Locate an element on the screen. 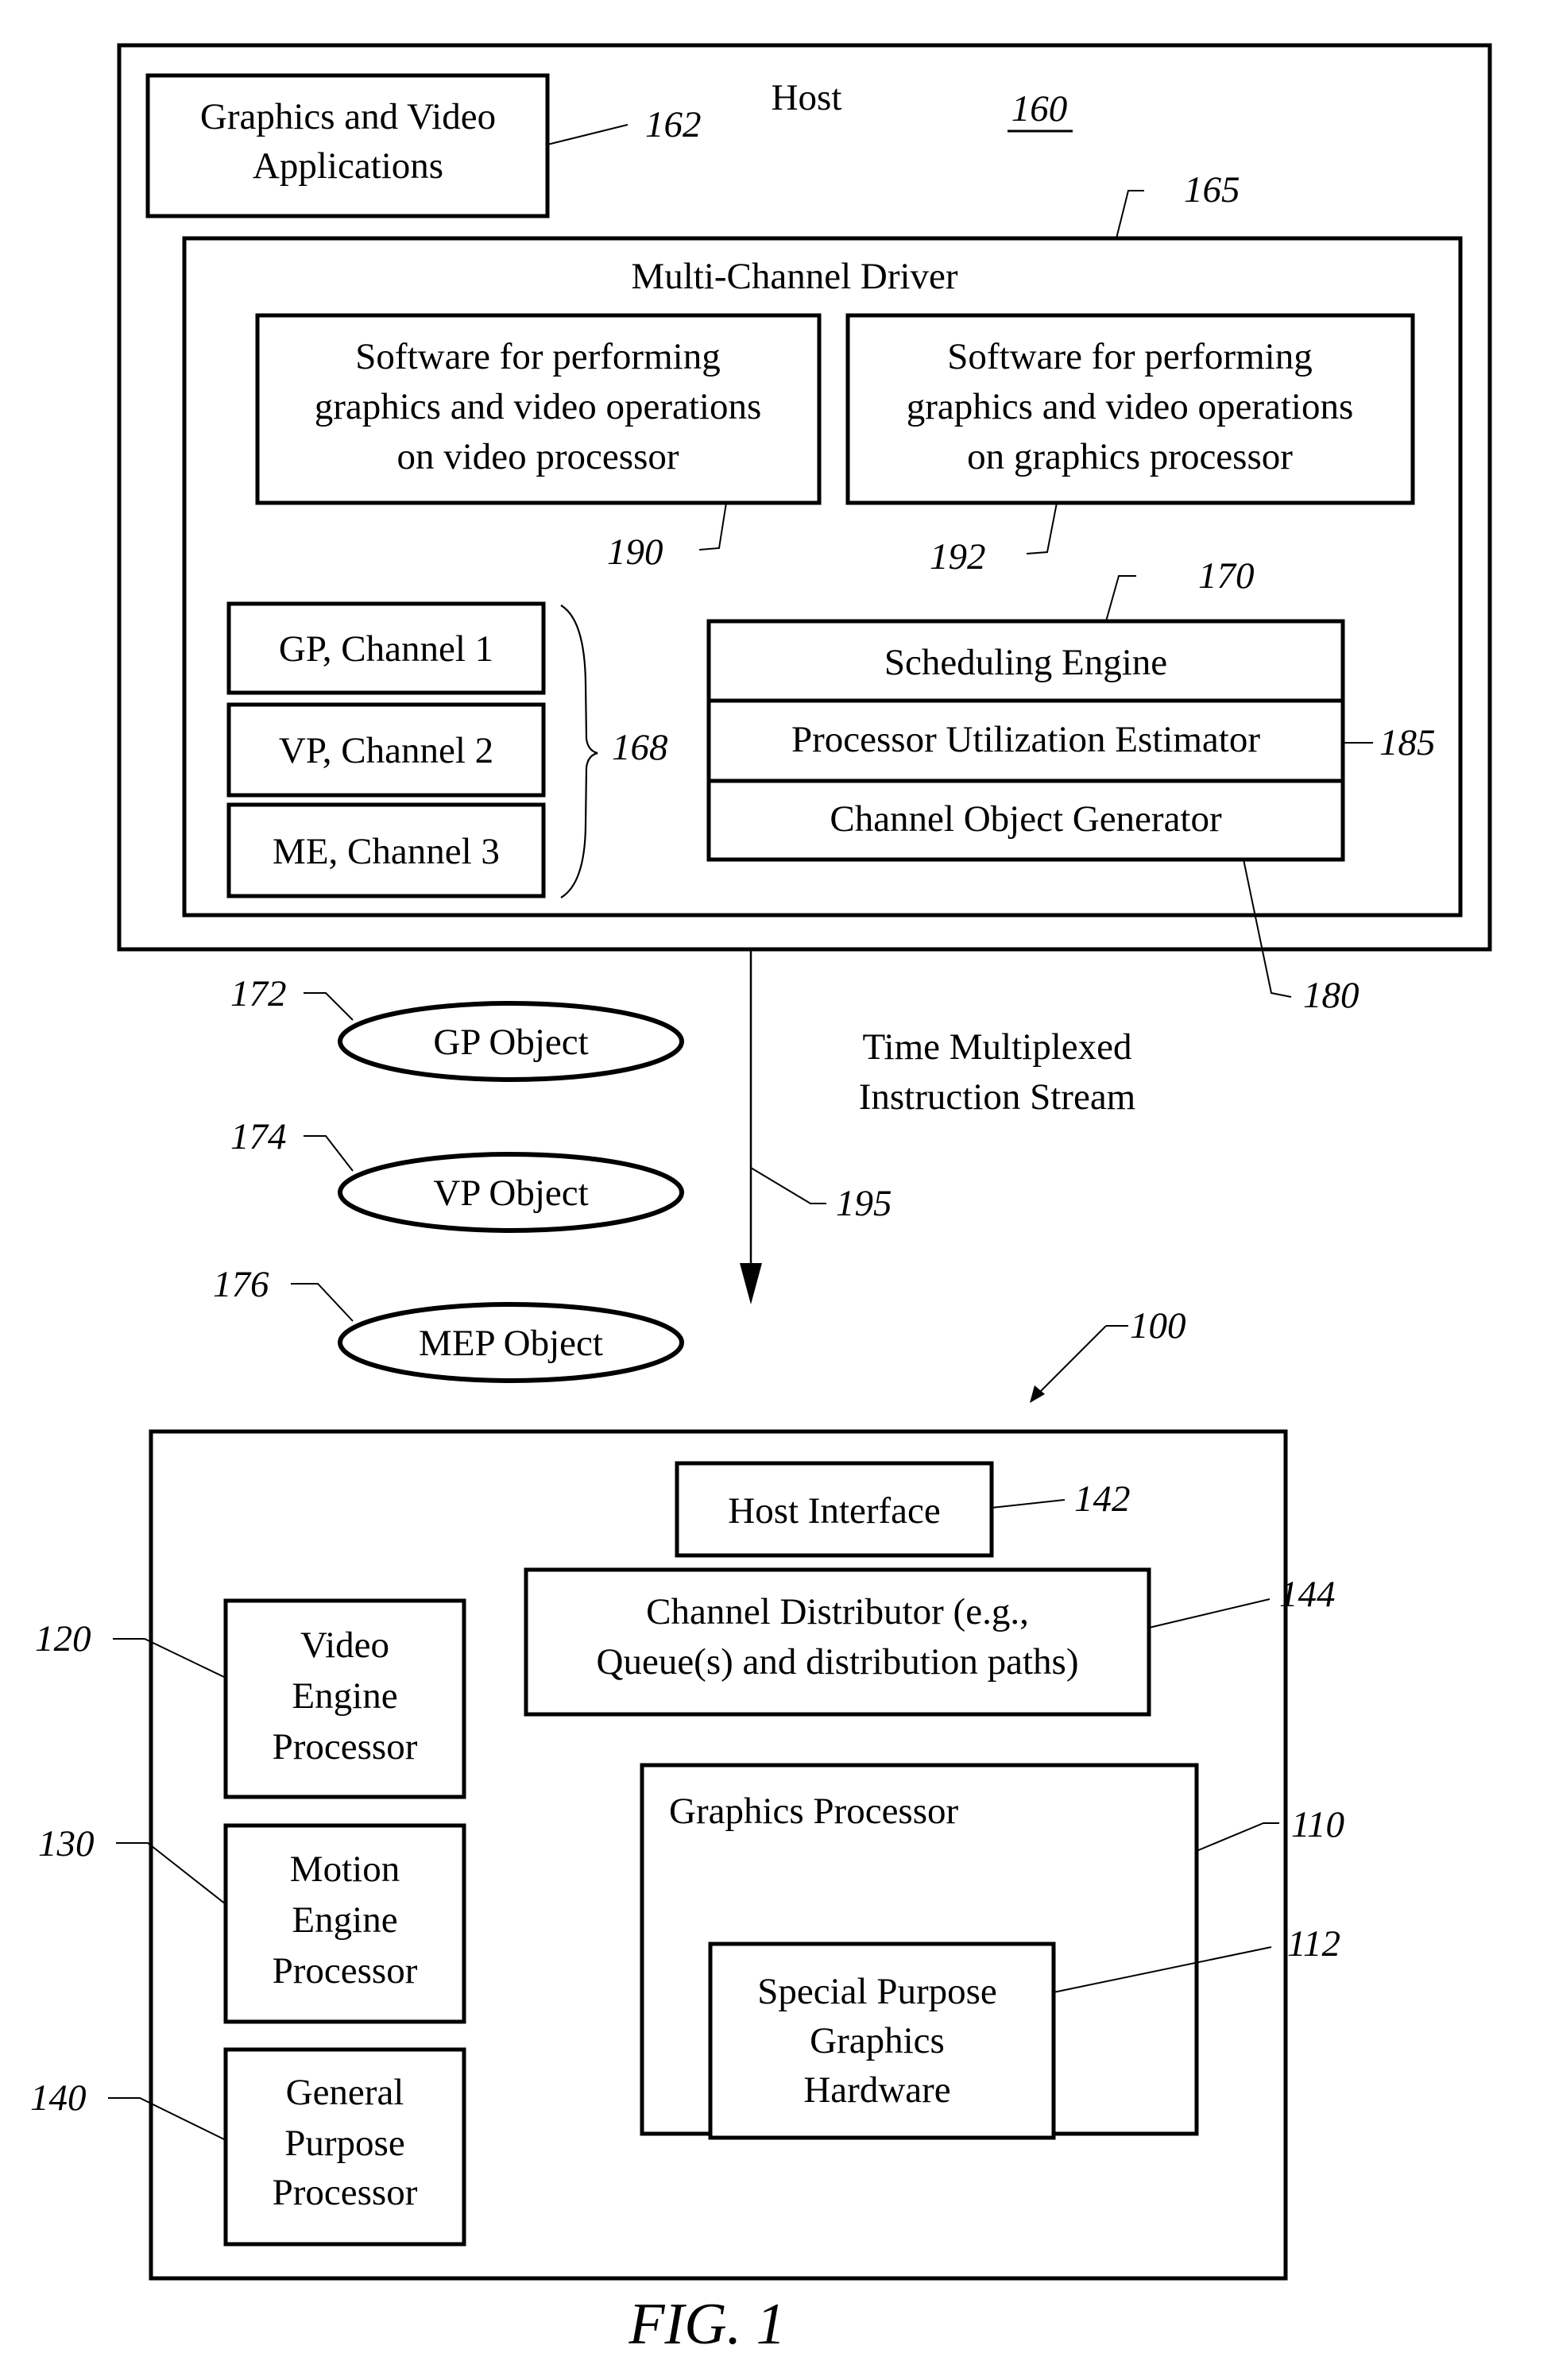  video-engine-line-1: Video is located at coordinates (344, 1645).